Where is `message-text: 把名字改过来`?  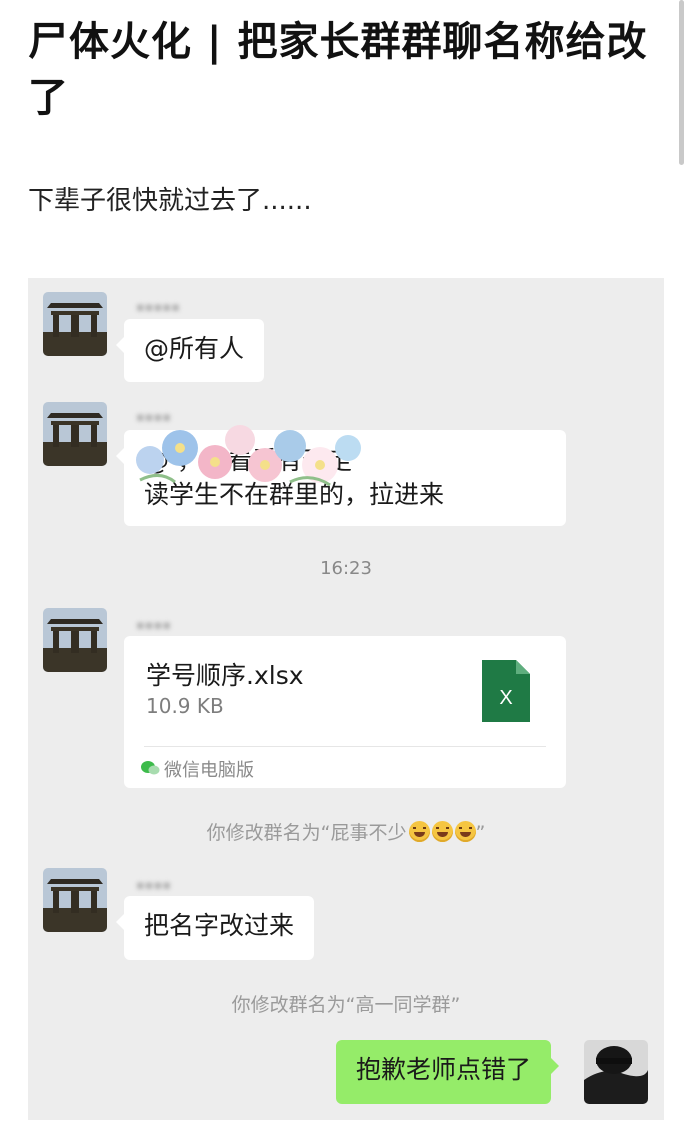
message-text: 把名字改过来 is located at coordinates (219, 925).